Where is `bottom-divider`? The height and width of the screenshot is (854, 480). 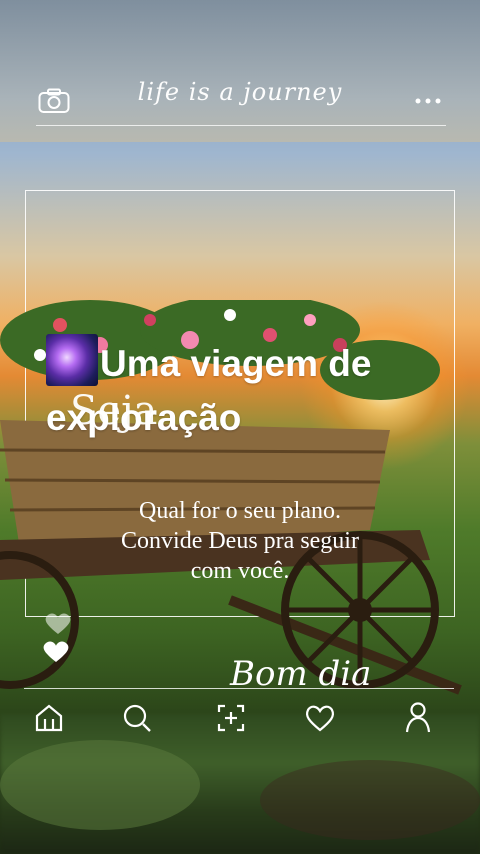
bottom-divider is located at coordinates (239, 688).